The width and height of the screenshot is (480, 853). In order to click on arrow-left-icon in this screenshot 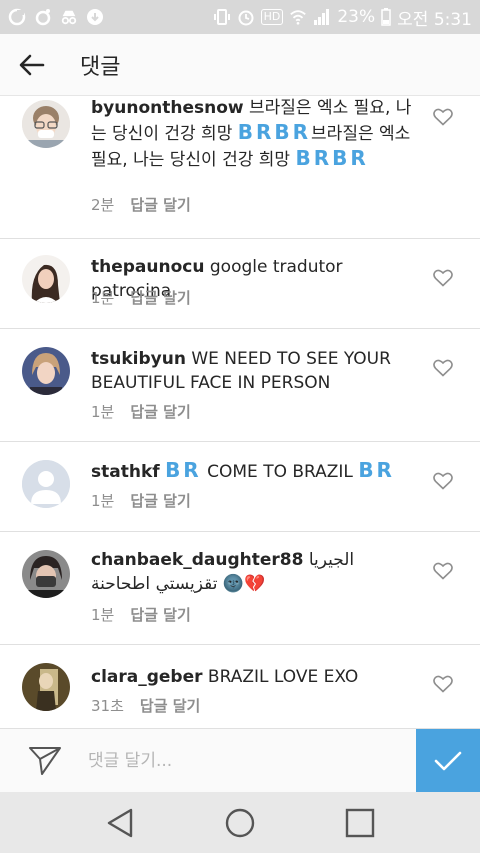, I will do `click(32, 64)`.